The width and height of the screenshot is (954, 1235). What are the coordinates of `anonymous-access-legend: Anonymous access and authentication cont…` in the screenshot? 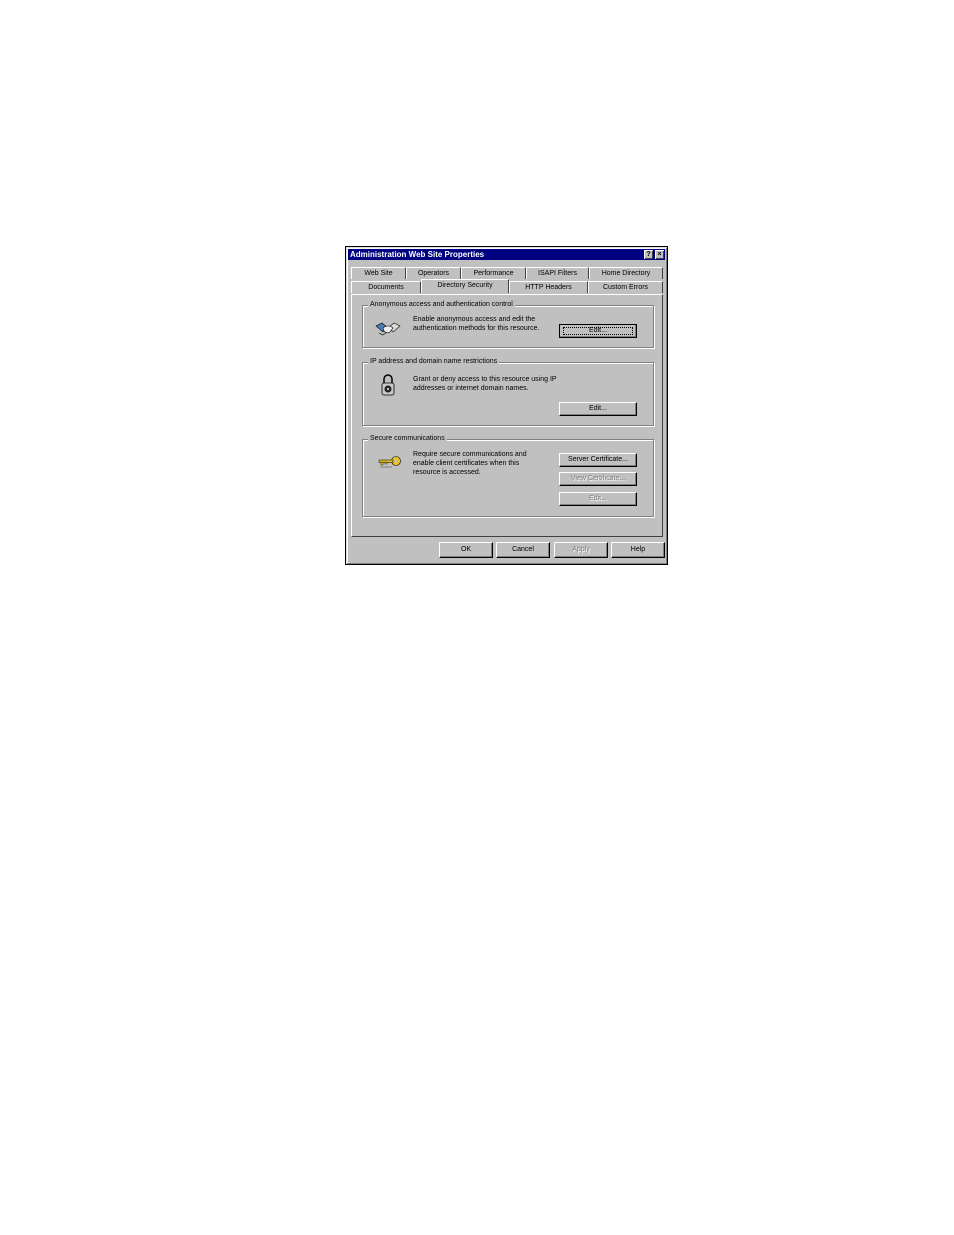 It's located at (441, 305).